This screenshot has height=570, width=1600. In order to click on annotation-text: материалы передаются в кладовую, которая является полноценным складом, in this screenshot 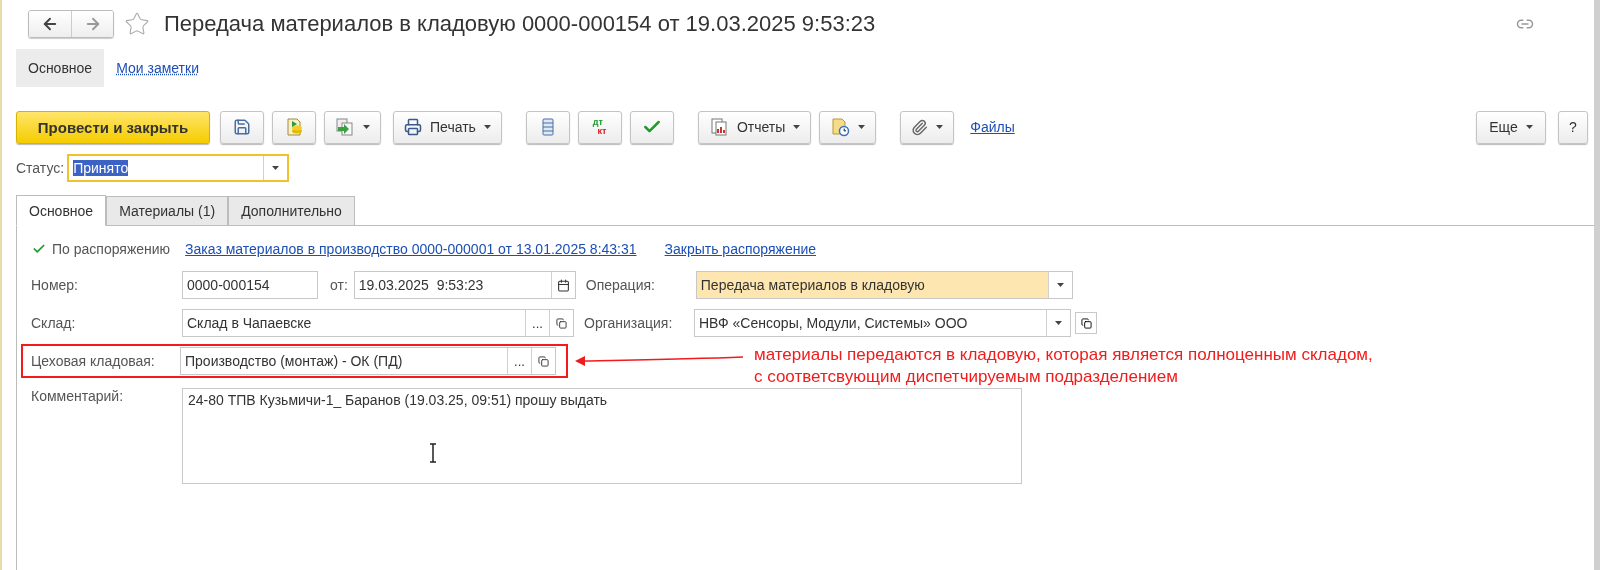, I will do `click(1063, 355)`.